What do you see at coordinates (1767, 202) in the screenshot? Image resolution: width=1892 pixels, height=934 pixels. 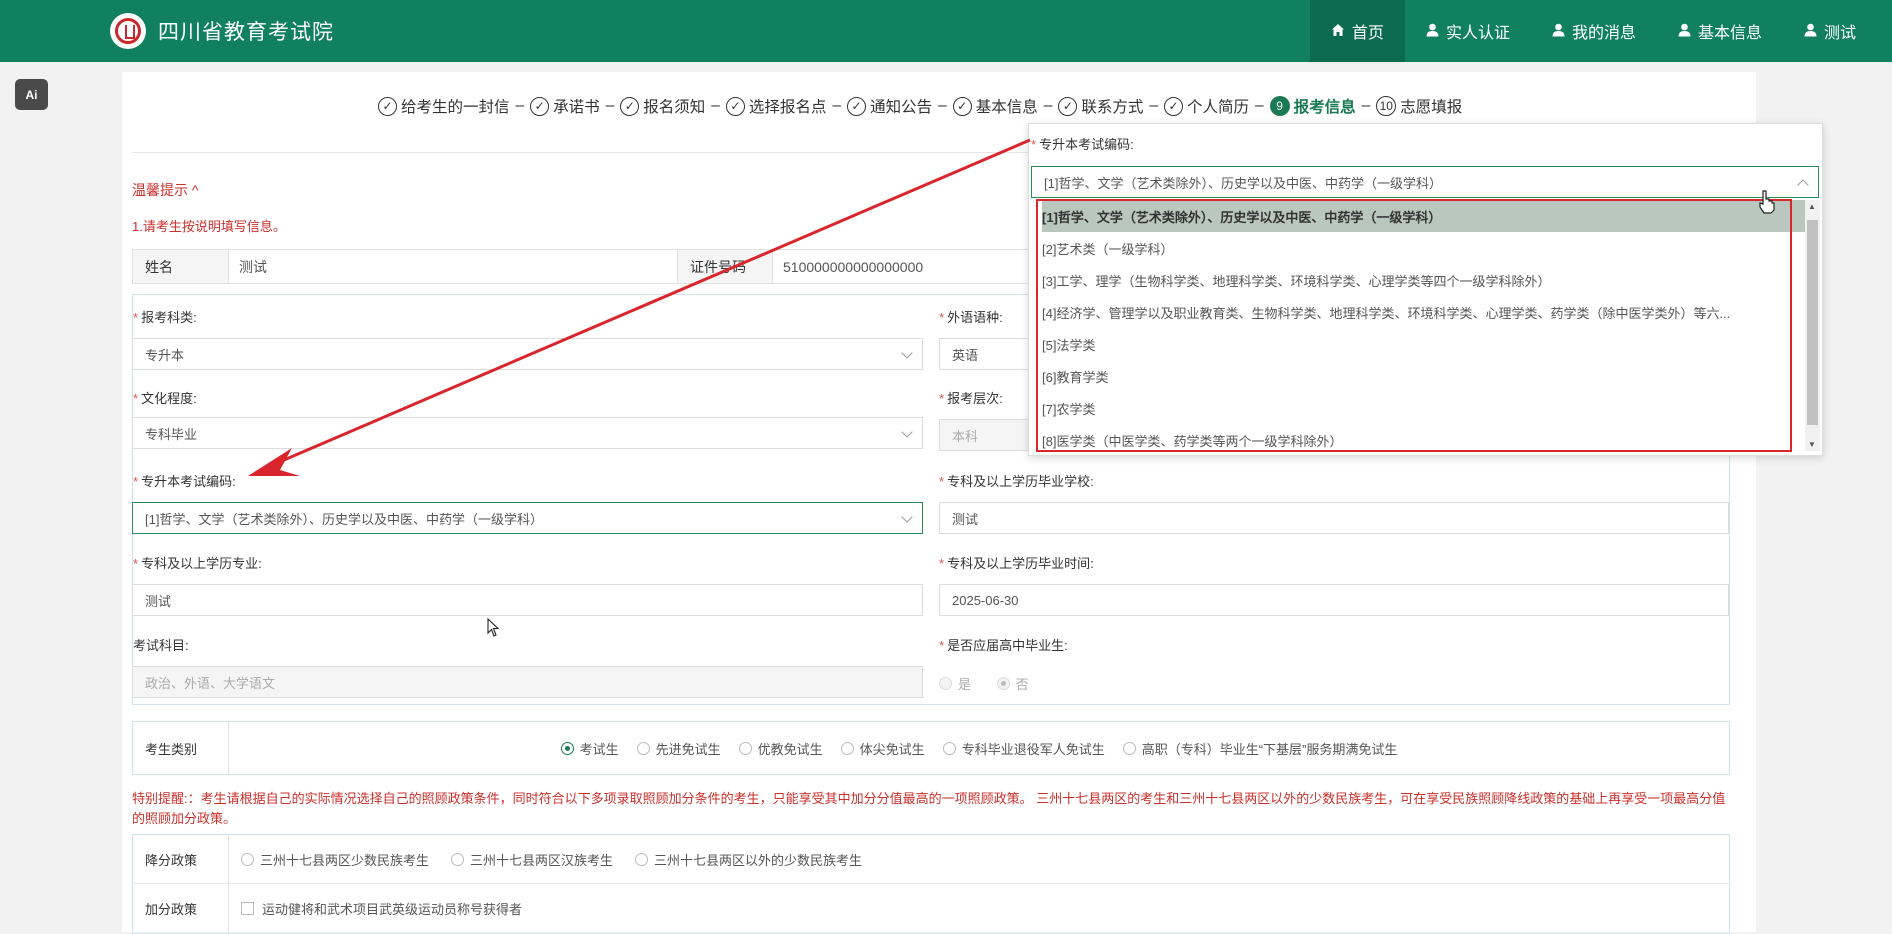 I see `hand-cursor-icon` at bounding box center [1767, 202].